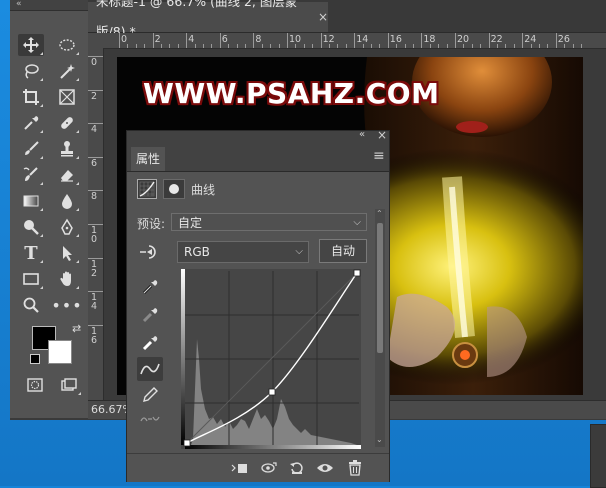 This screenshot has width=606, height=488. I want to click on quick-mask-icon, so click(35, 385).